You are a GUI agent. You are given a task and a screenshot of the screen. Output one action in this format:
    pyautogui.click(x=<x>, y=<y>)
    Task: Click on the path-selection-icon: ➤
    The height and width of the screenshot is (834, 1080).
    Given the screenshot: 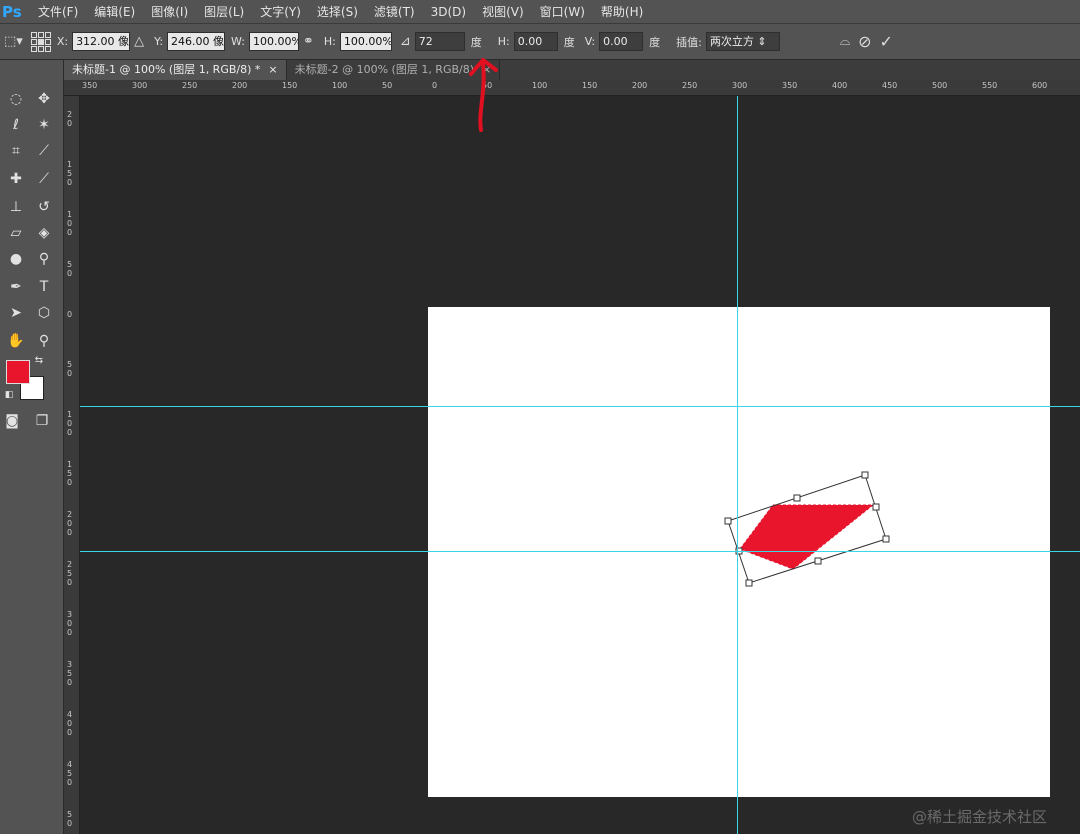 What is the action you would take?
    pyautogui.click(x=16, y=313)
    